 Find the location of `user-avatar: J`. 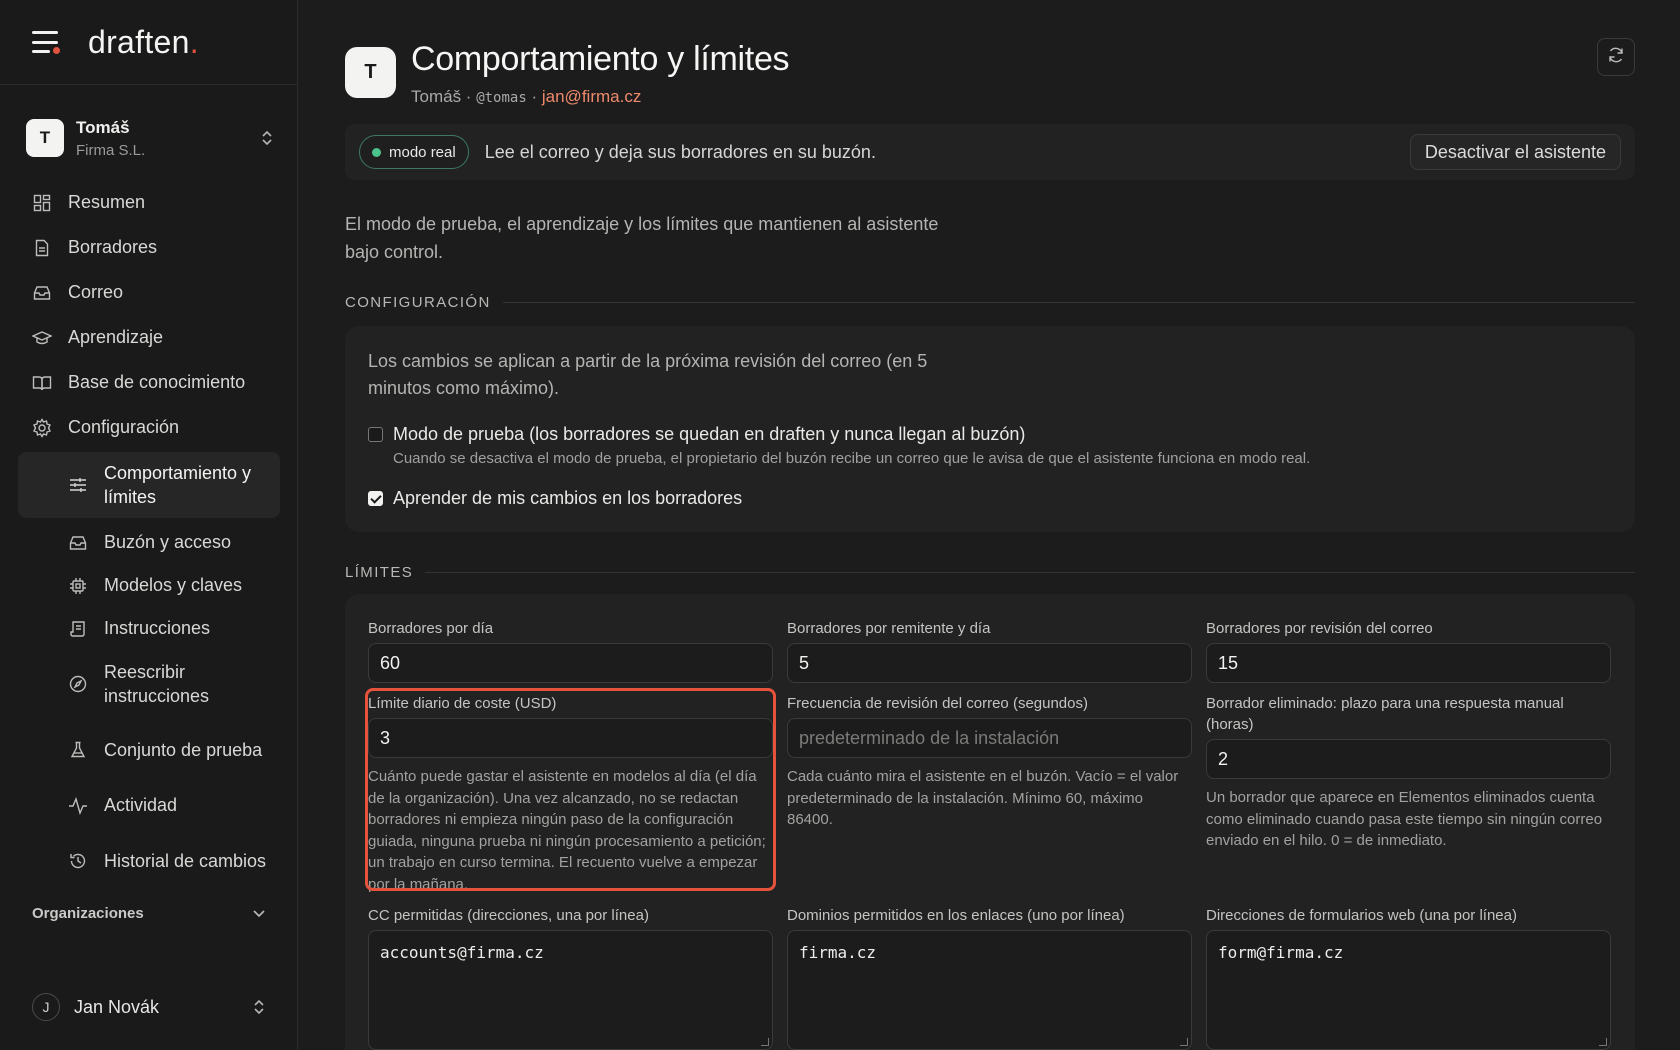

user-avatar: J is located at coordinates (46, 1007).